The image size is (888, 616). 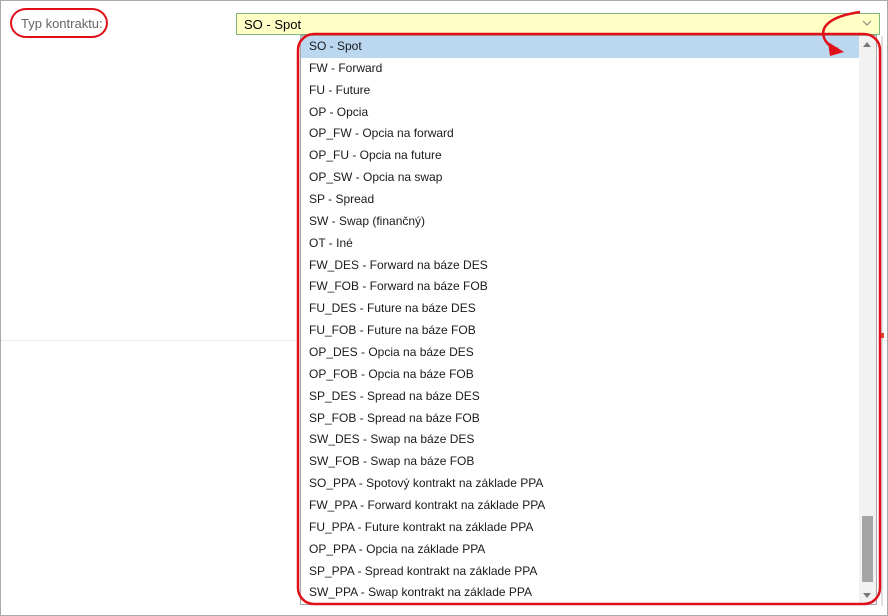 I want to click on dropdown-option: FW_DES - Forward na báze DES, so click(x=580, y=266).